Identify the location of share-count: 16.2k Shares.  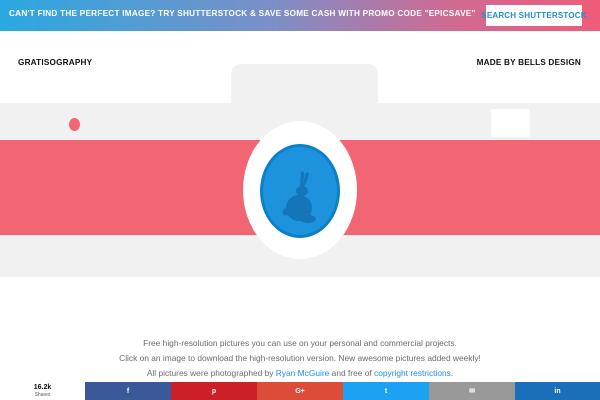
(42, 391).